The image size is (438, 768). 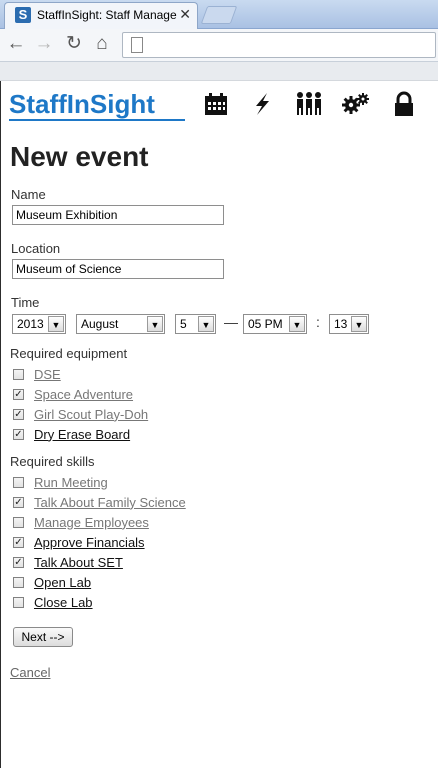 What do you see at coordinates (102, 44) in the screenshot?
I see `home-icon: ⌂` at bounding box center [102, 44].